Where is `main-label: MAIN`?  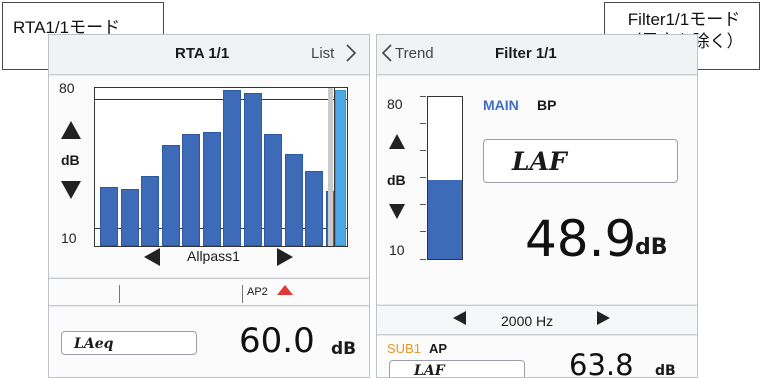 main-label: MAIN is located at coordinates (501, 105).